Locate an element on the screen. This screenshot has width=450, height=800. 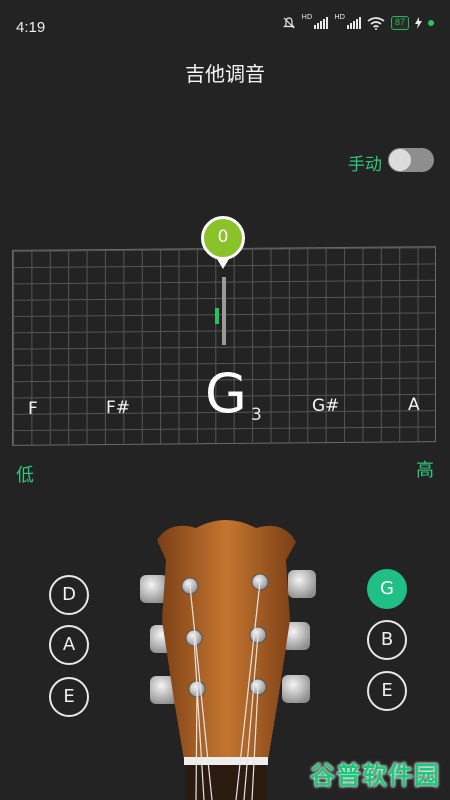
wifi-icon is located at coordinates (376, 23).